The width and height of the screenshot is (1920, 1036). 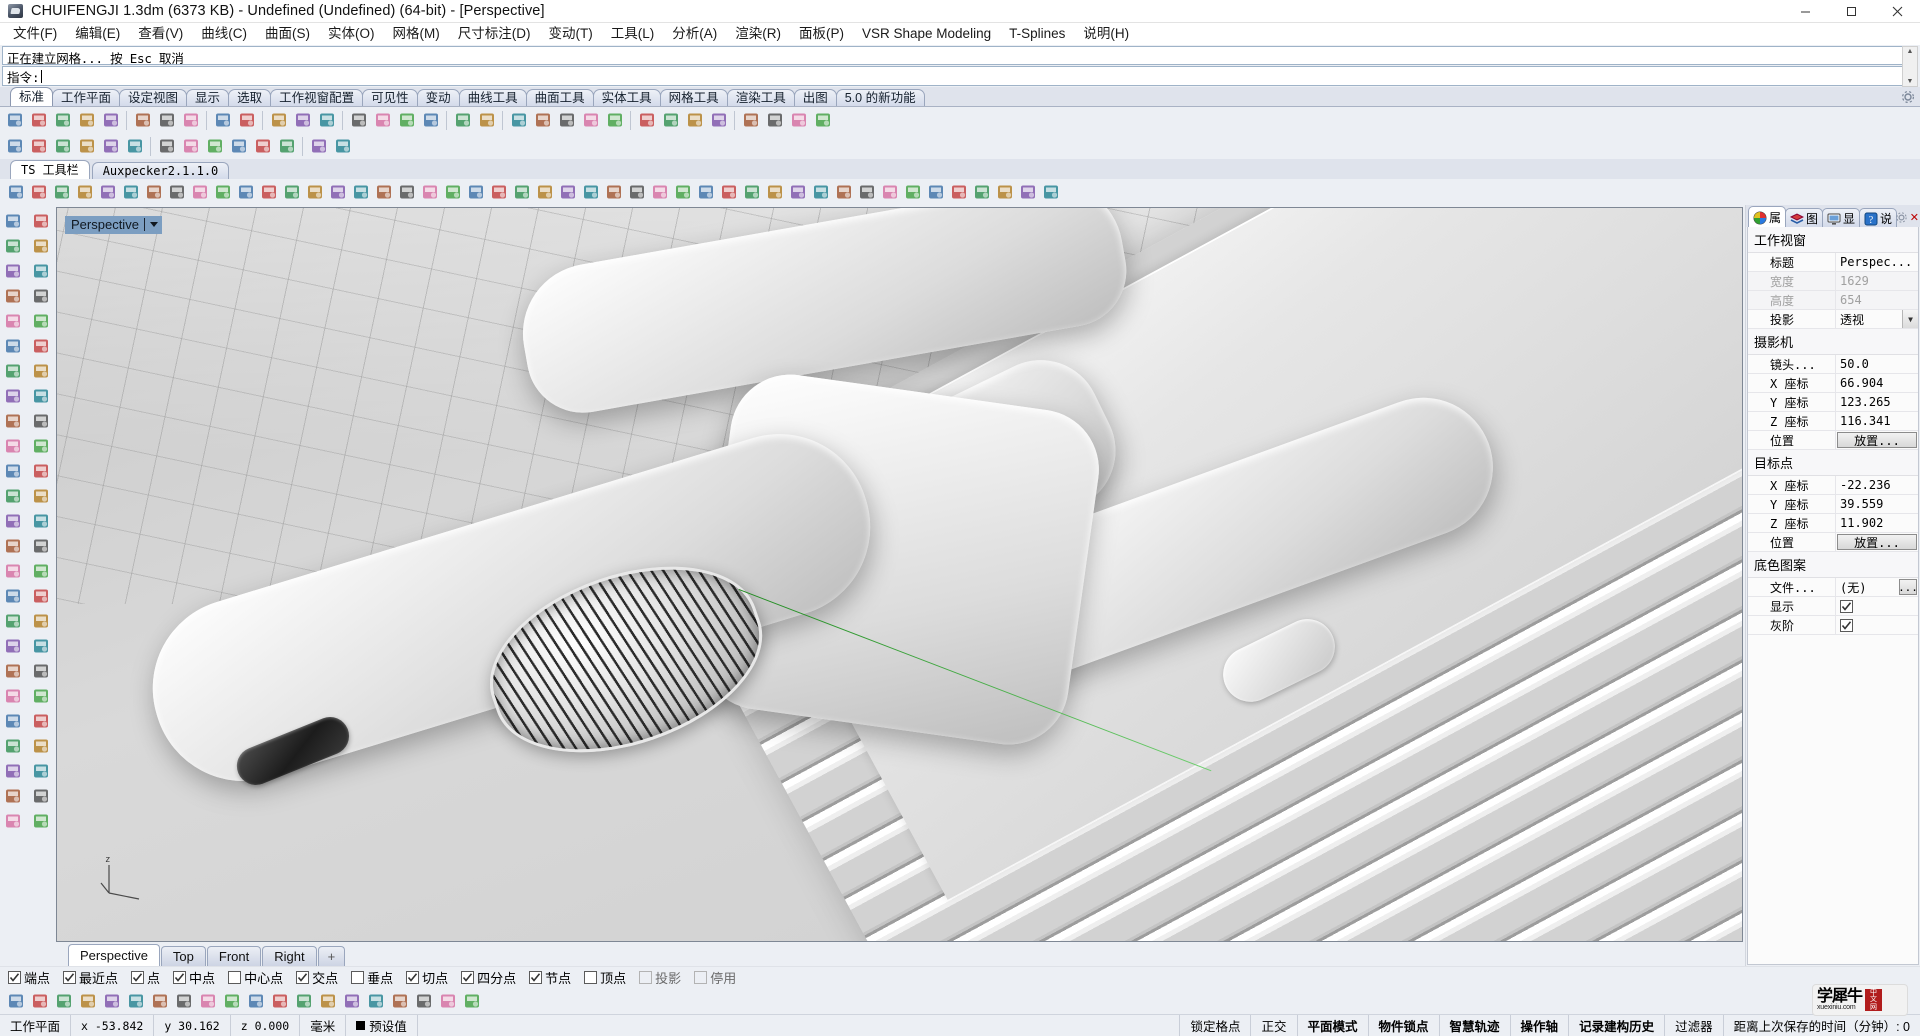 I want to click on ribbon-tab-5: 工作视窗配置, so click(x=317, y=97).